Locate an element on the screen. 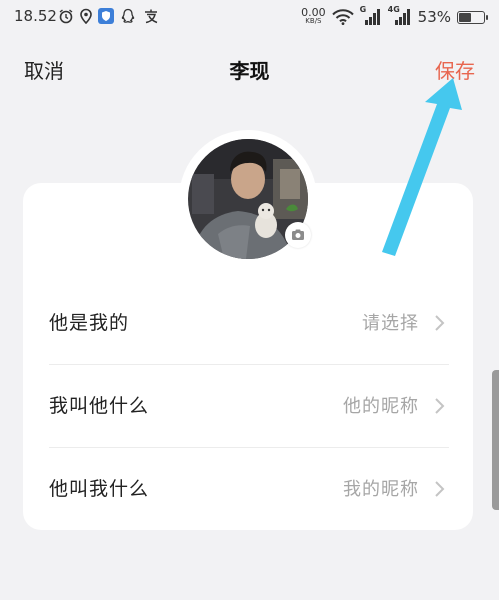 This screenshot has width=499, height=600. qq-icon is located at coordinates (128, 15).